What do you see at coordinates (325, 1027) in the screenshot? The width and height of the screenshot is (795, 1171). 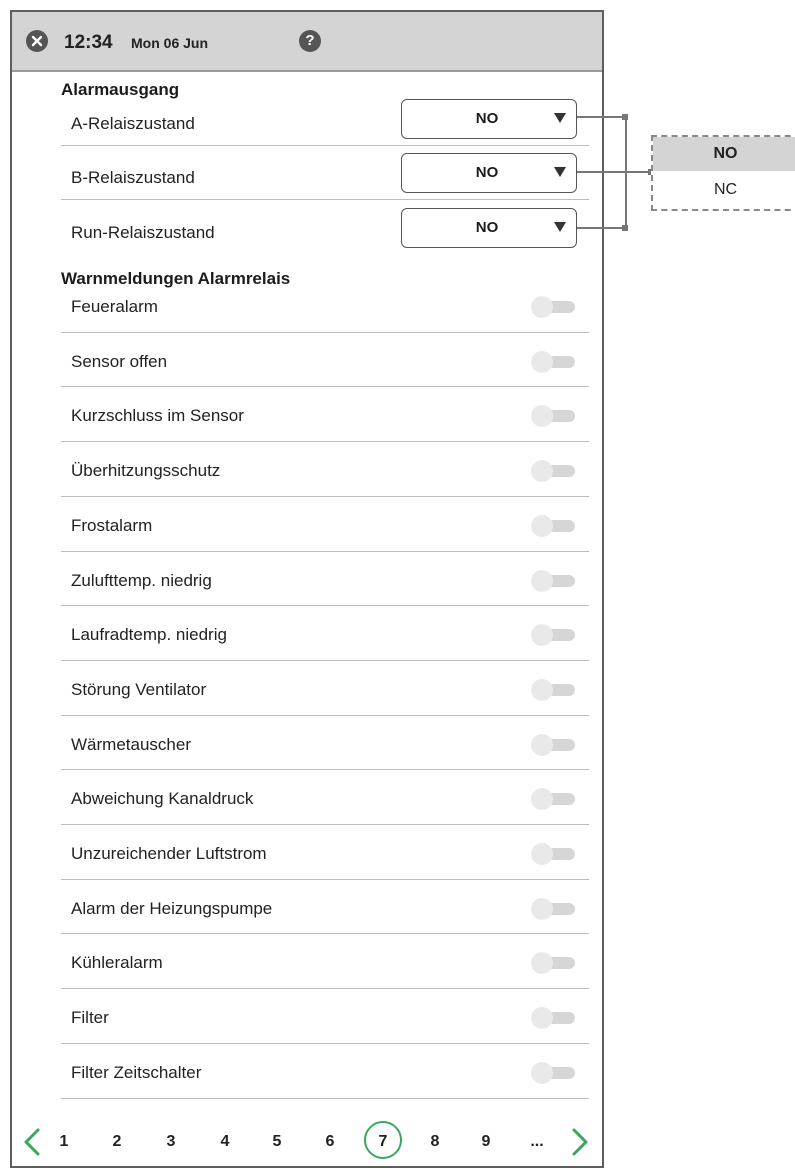 I see `warning-row: Filter` at bounding box center [325, 1027].